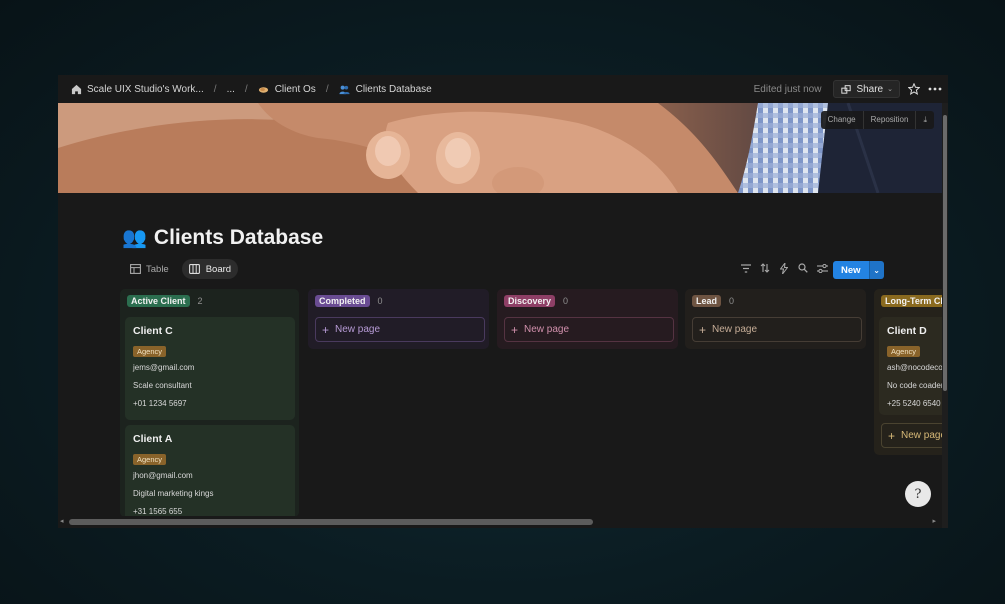 Image resolution: width=1005 pixels, height=604 pixels. Describe the element at coordinates (153, 331) in the screenshot. I see `card-title: Client C` at that location.